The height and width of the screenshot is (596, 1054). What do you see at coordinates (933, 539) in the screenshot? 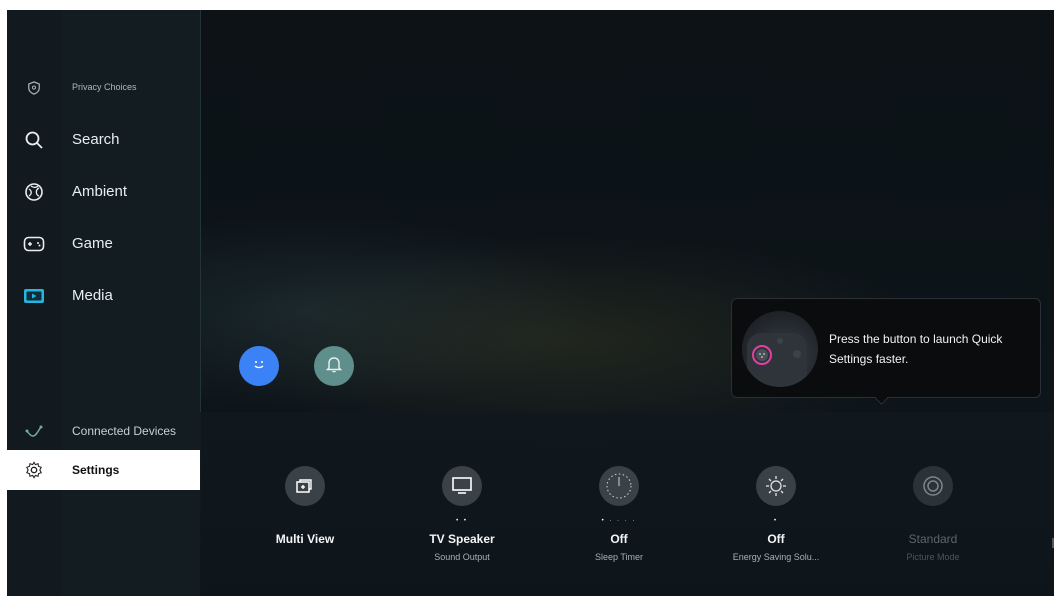
I see `quick-setting-title: Standard` at bounding box center [933, 539].